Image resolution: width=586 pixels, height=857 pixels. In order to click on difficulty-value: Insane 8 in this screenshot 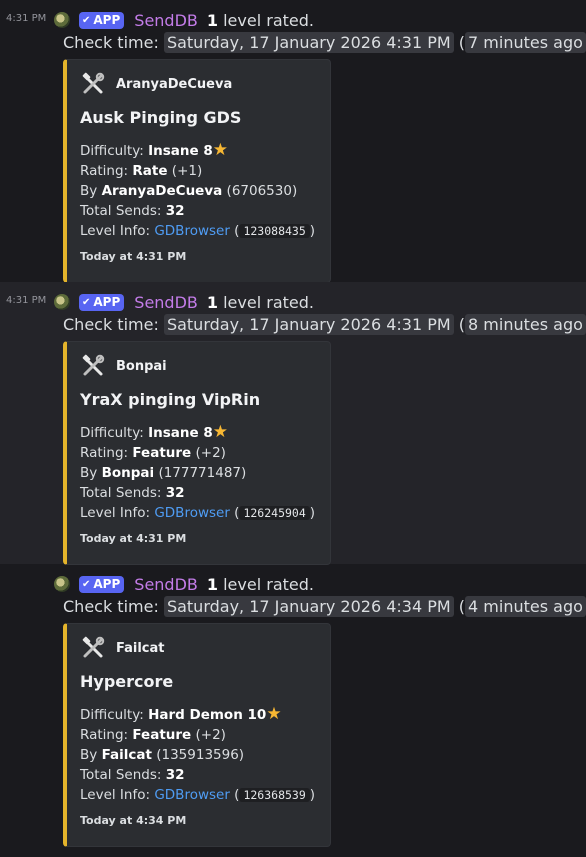, I will do `click(180, 433)`.